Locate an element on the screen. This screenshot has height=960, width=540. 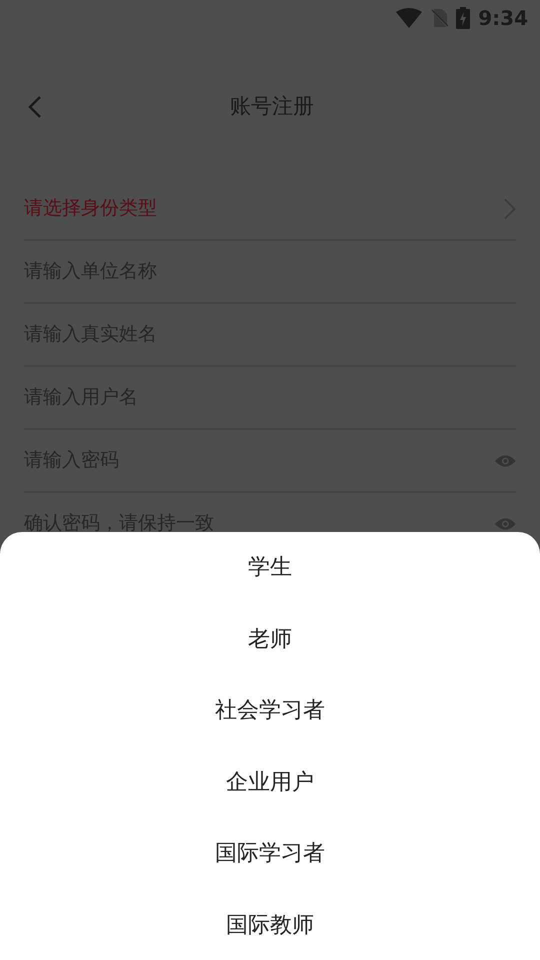
back-icon is located at coordinates (35, 107).